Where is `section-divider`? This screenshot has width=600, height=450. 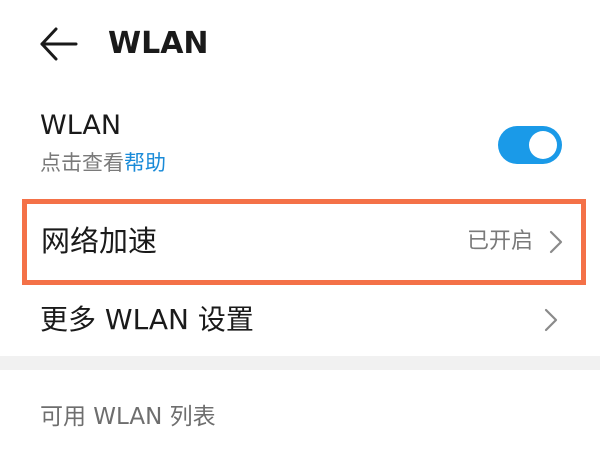
section-divider is located at coordinates (300, 363).